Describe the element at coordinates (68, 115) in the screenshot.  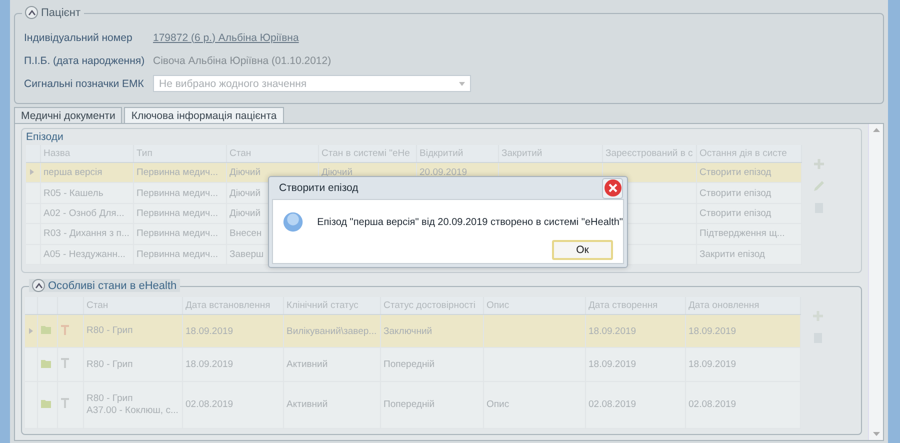
I see `tab: Медичні документи` at that location.